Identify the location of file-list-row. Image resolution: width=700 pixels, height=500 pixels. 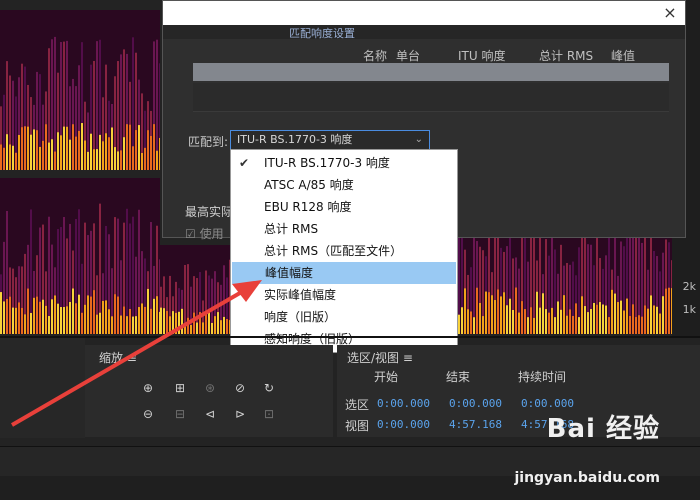
(431, 72).